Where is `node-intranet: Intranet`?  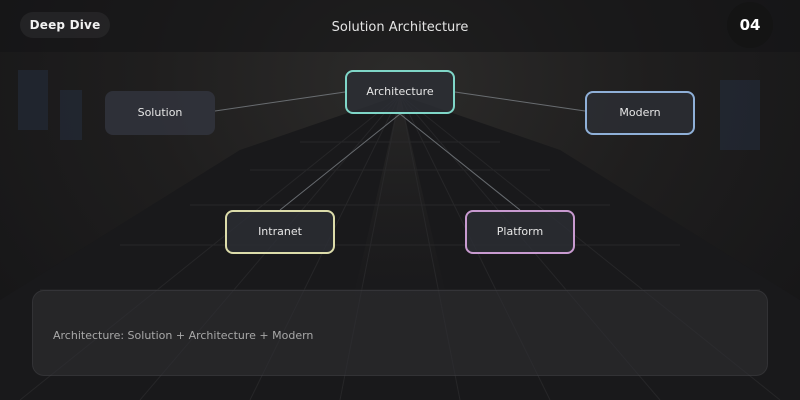 node-intranet: Intranet is located at coordinates (280, 232).